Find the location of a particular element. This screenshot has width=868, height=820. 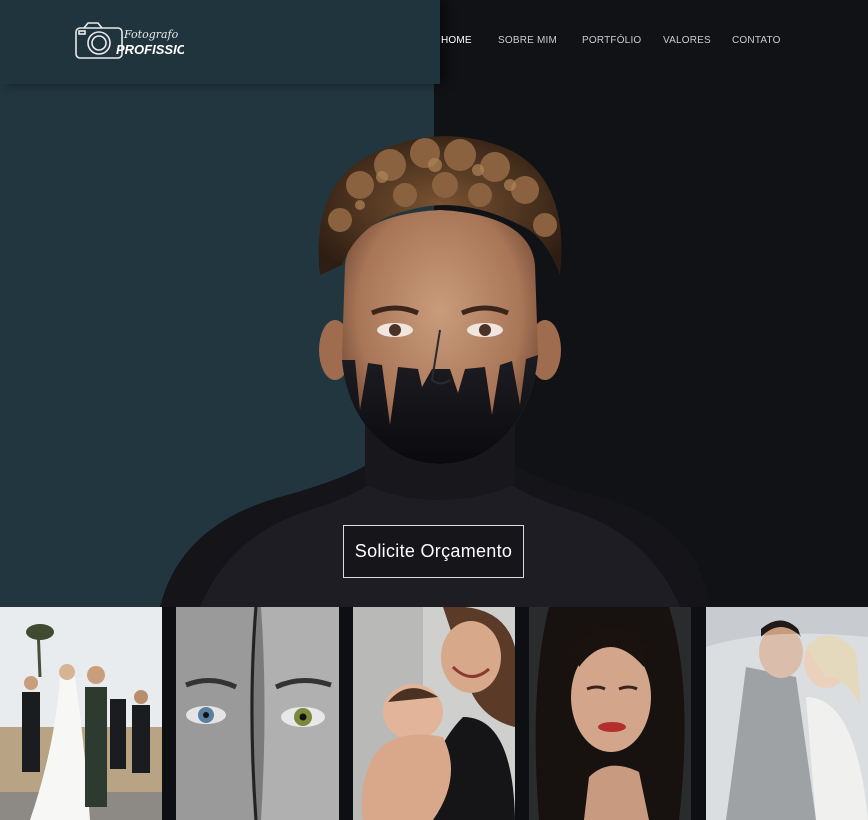

couple-photo is located at coordinates (787, 713).